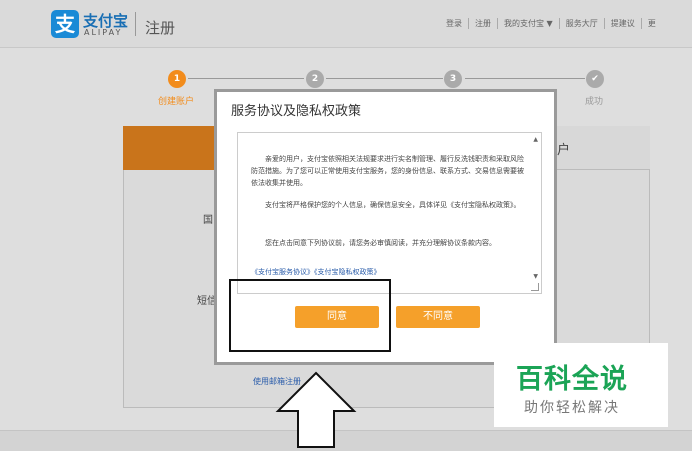  I want to click on panel-tab-active, so click(169, 148).